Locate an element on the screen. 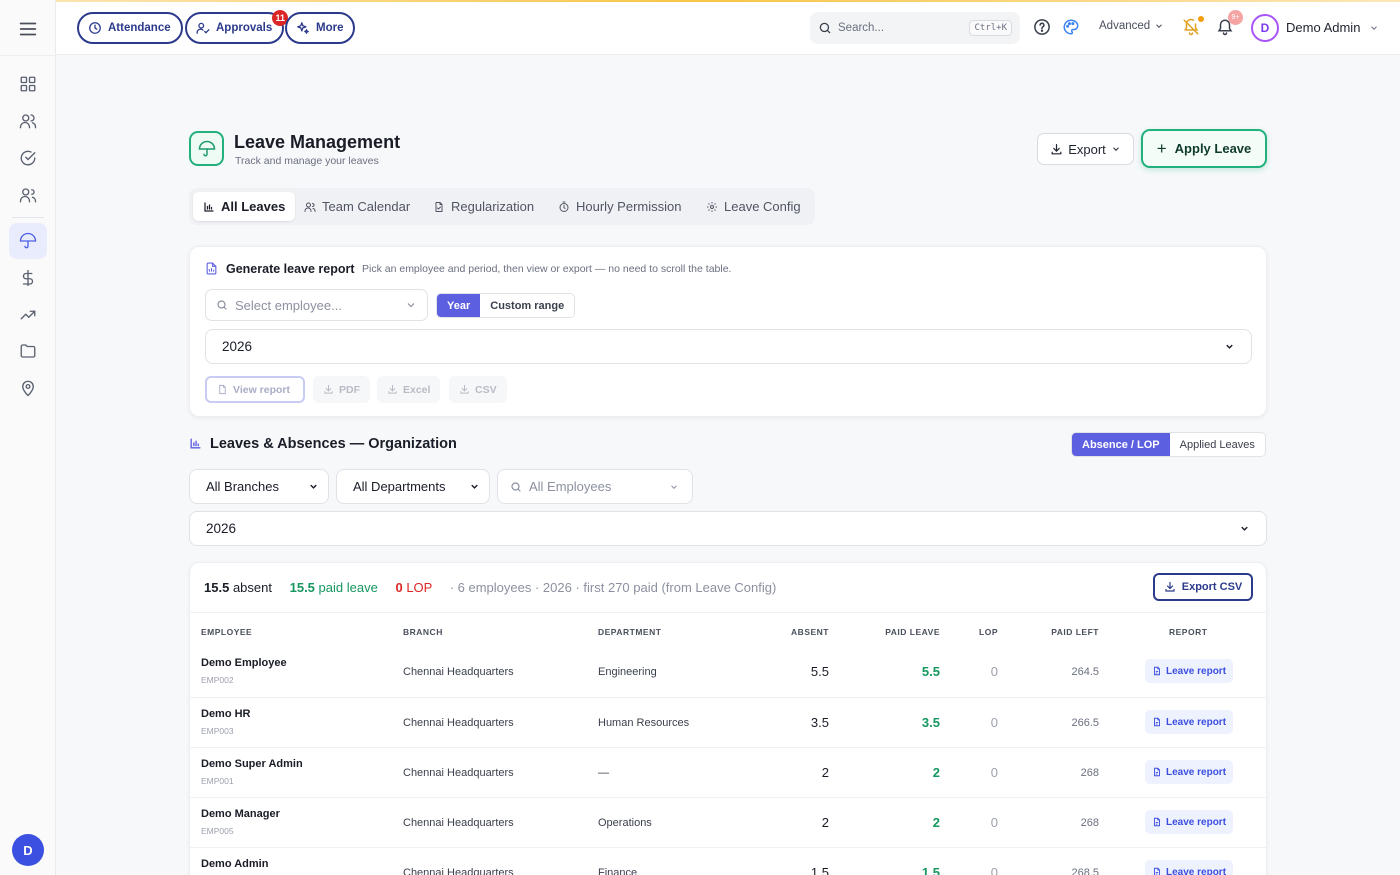  sidebar-item-team is located at coordinates (28, 195).